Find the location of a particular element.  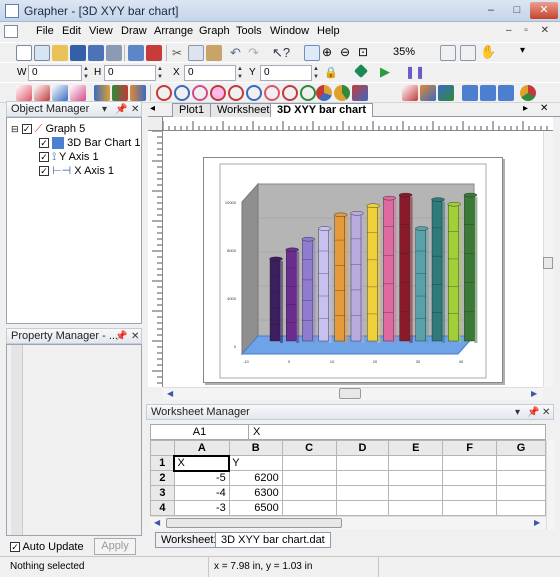

step-plot-icon is located at coordinates (60, 93).